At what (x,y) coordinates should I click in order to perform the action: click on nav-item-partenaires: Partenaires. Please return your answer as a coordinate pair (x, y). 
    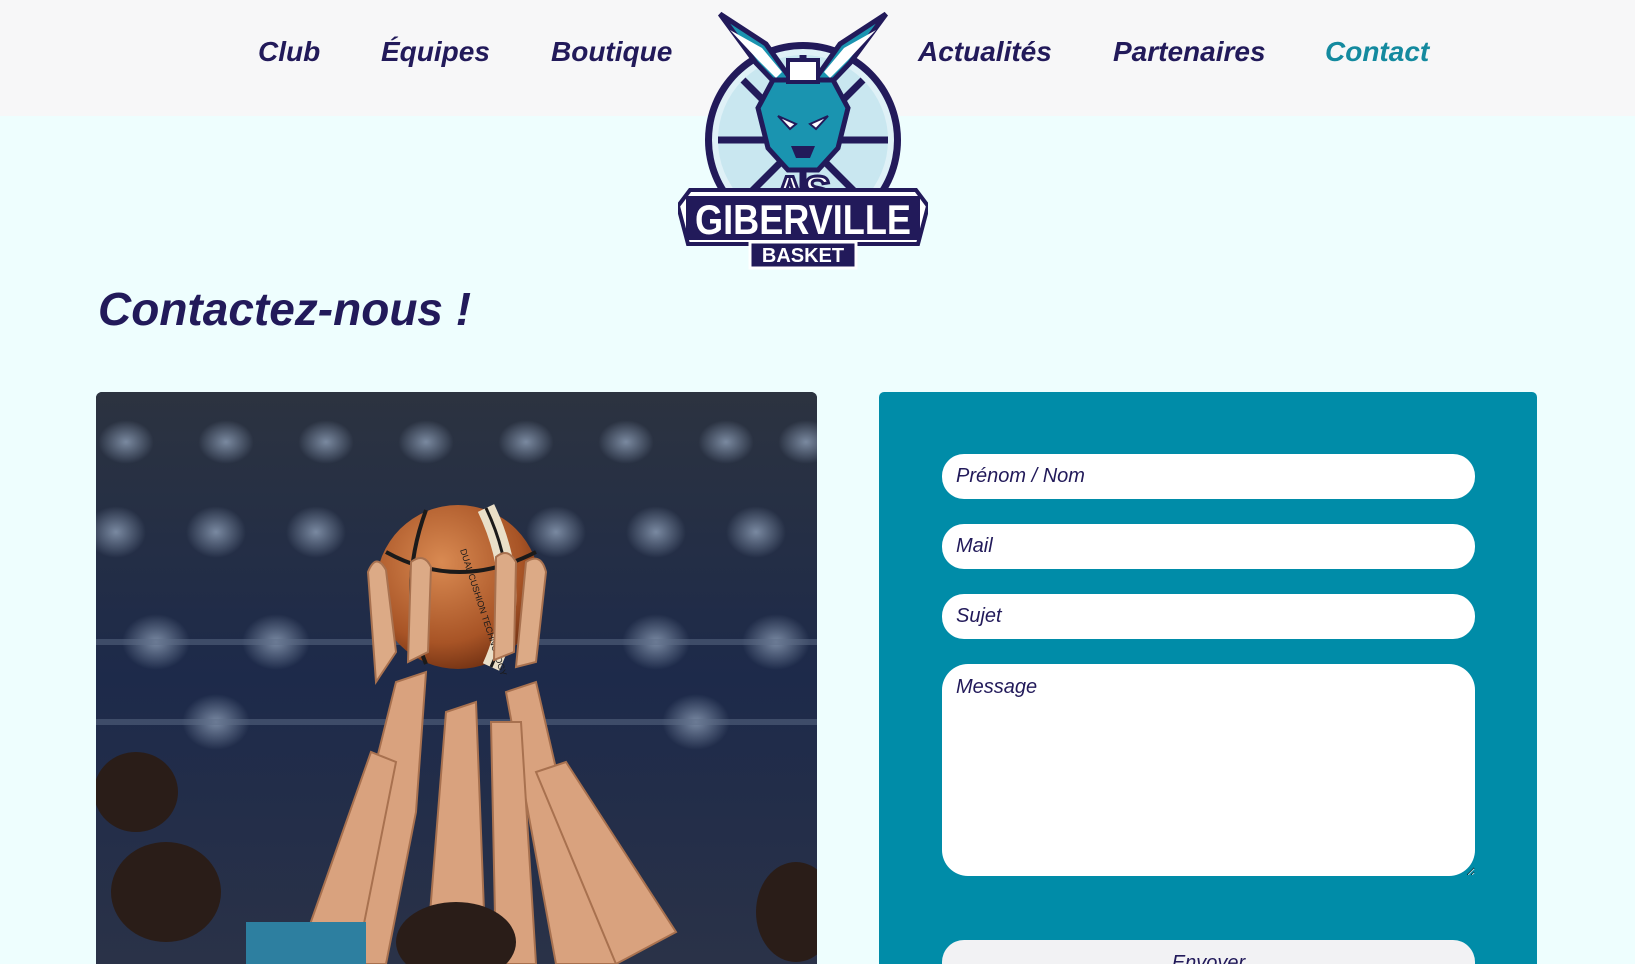
    Looking at the image, I should click on (1189, 52).